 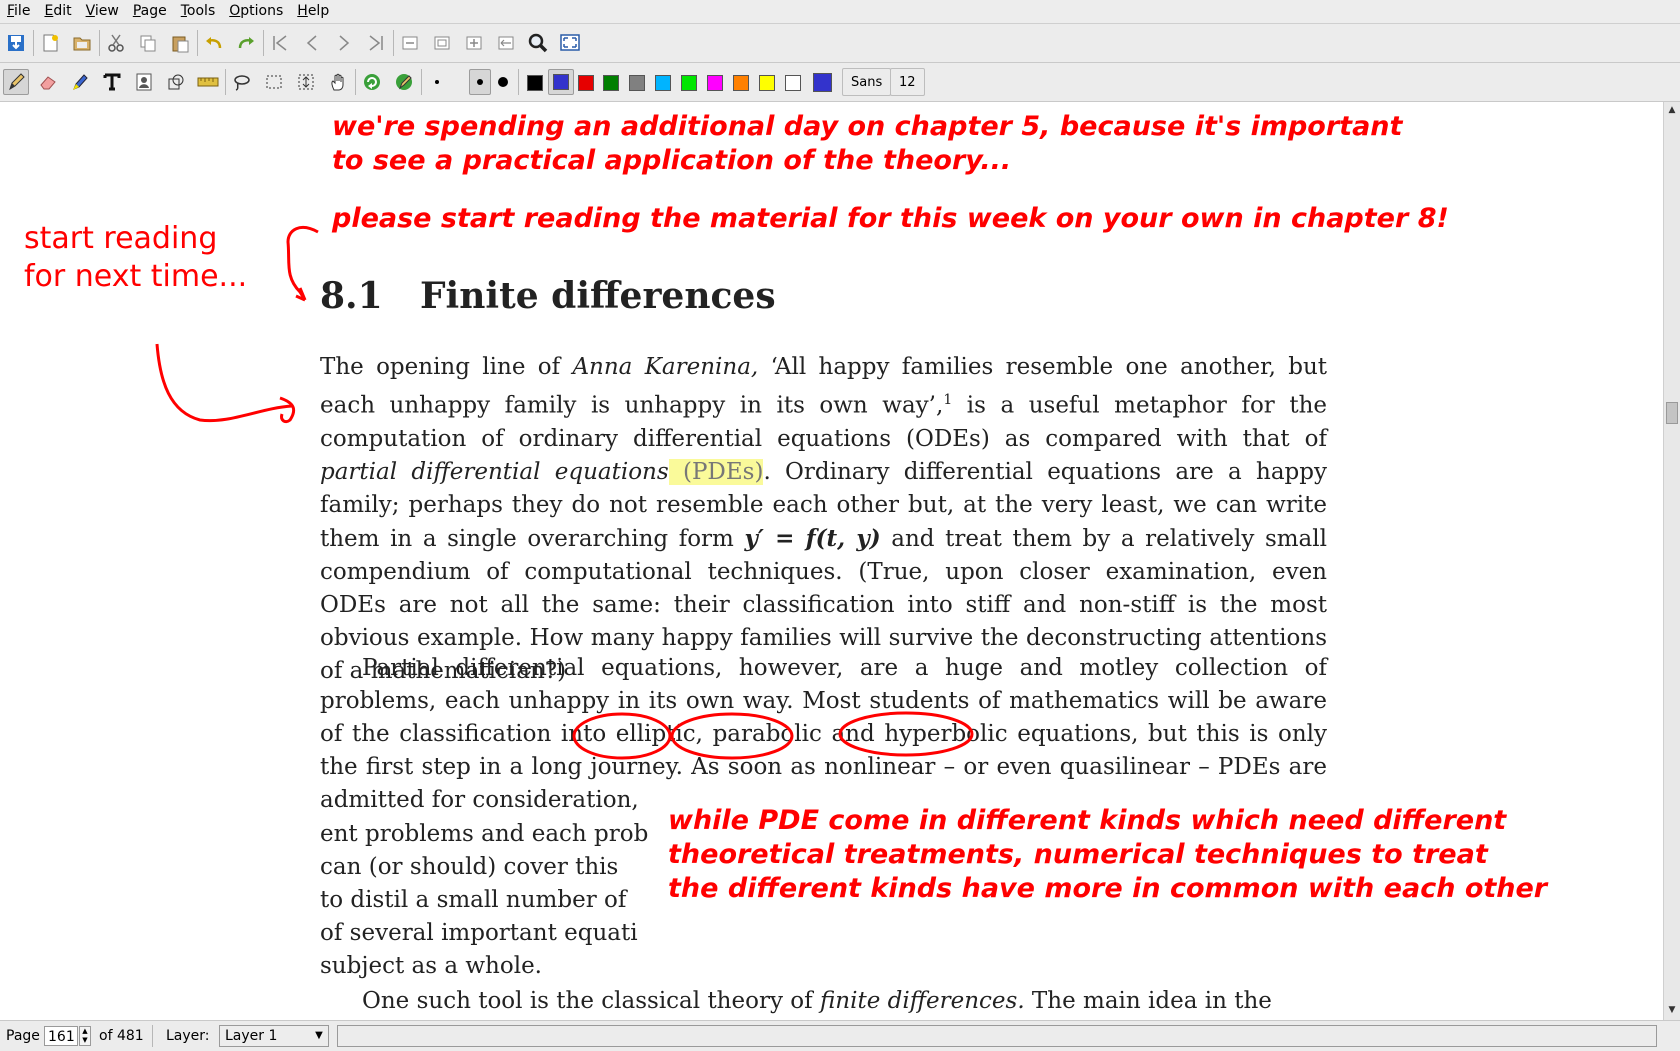 I want to click on menu-edit: Edit, so click(x=57, y=11).